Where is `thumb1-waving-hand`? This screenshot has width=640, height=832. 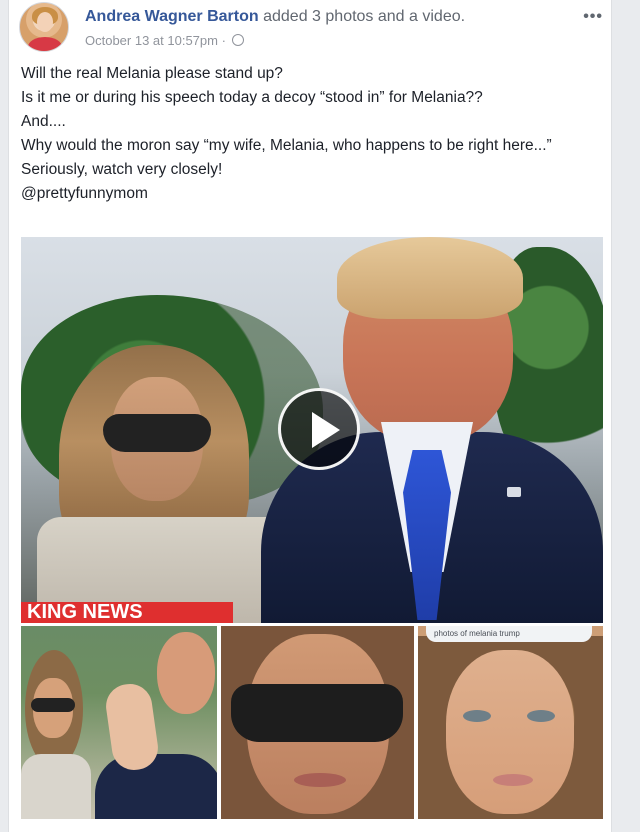
thumb1-waving-hand is located at coordinates (132, 727).